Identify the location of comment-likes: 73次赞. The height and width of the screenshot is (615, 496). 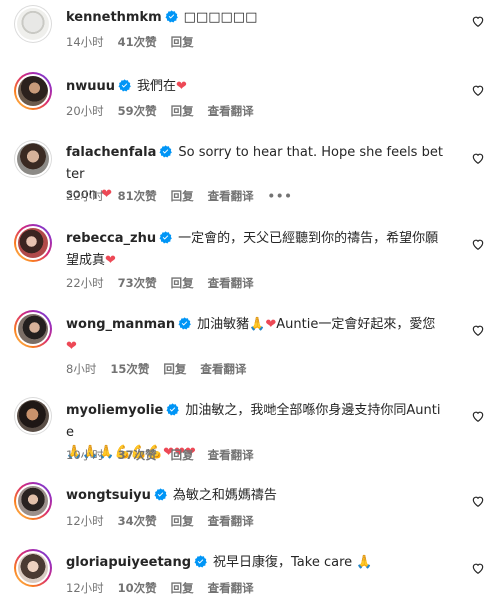
(137, 283).